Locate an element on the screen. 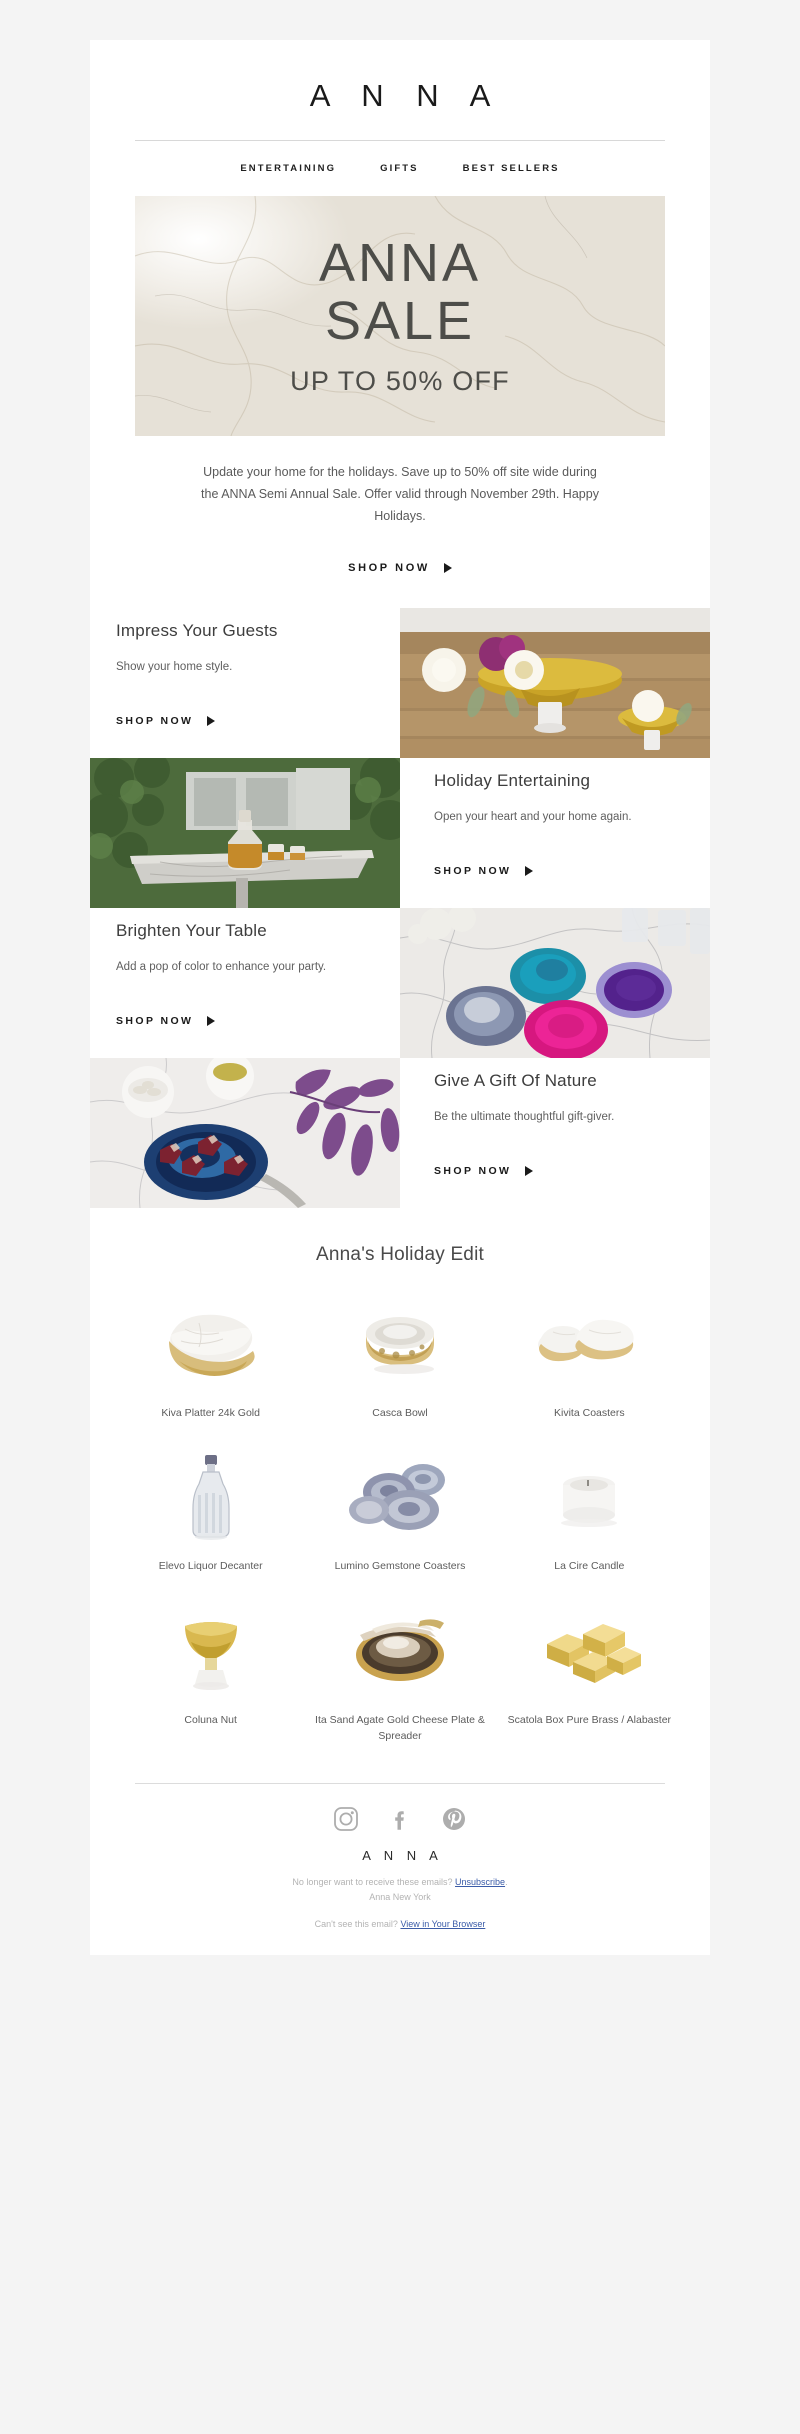 This screenshot has height=2434, width=800. nav-item-best-sellers: BEST SELLERS is located at coordinates (511, 168).